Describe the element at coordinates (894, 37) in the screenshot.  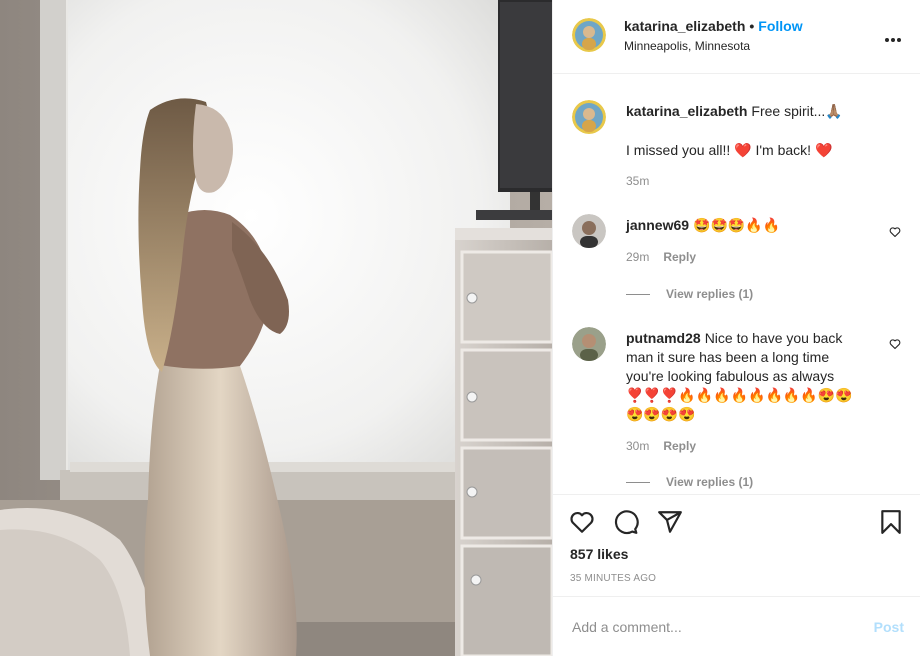
I see `more-options-icon` at that location.